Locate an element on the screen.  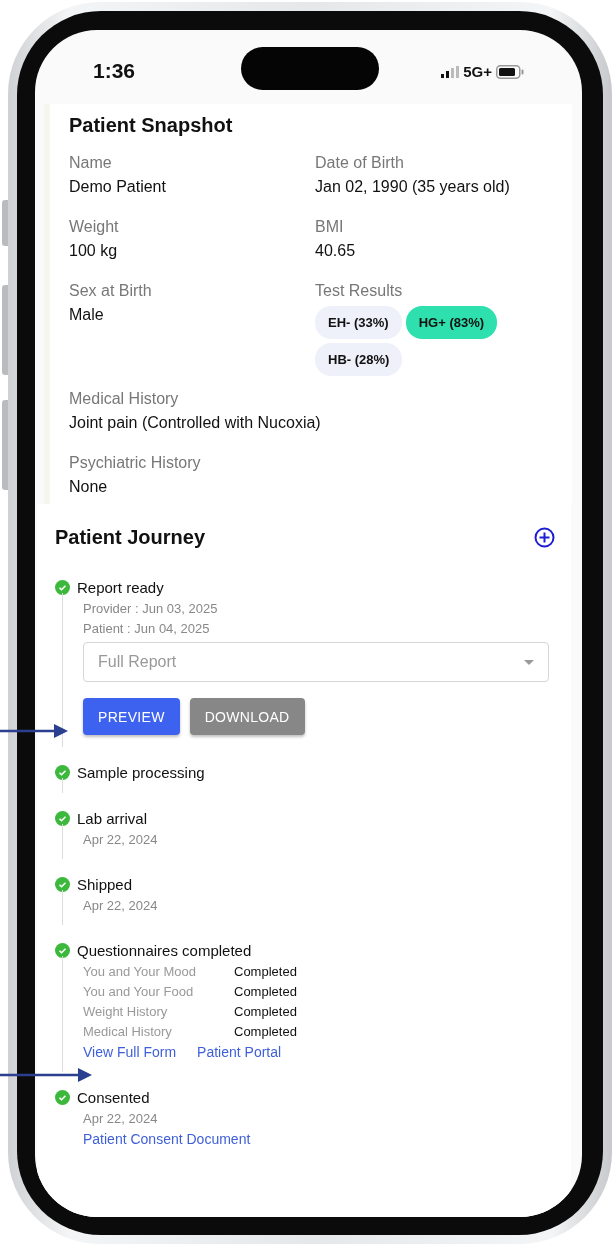
card-title: Patient Journey is located at coordinates (130, 537).